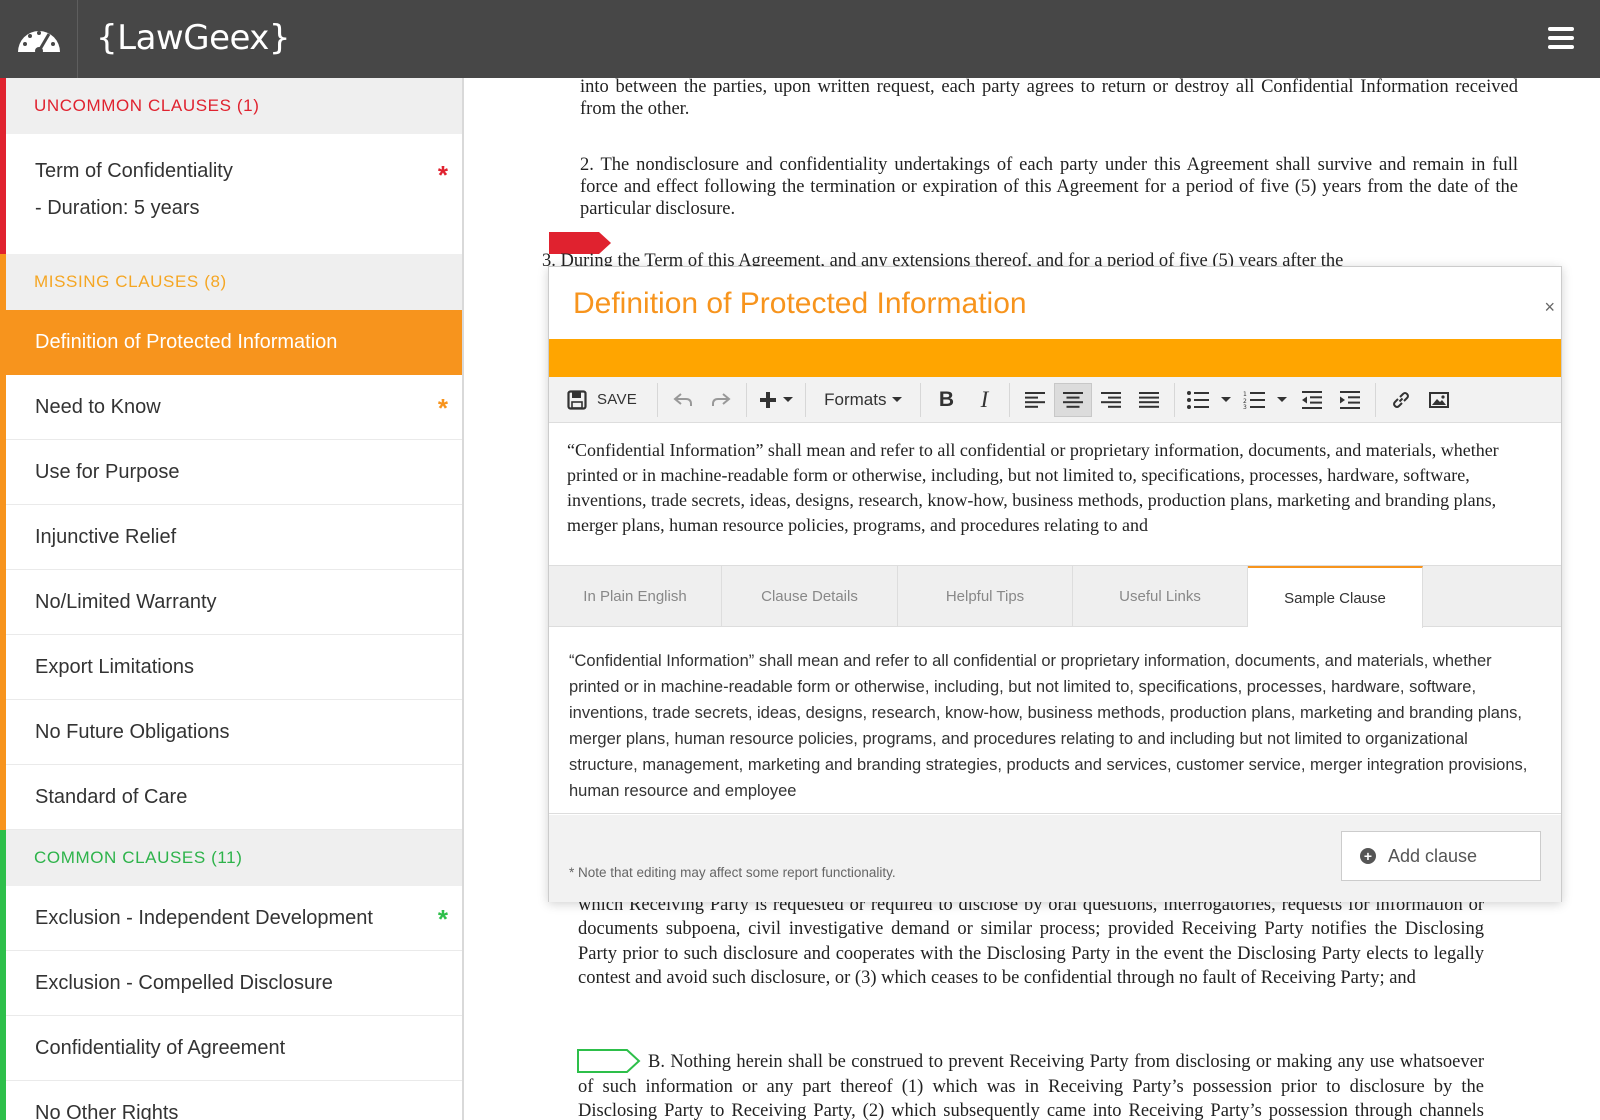  Describe the element at coordinates (184, 982) in the screenshot. I see `sidebar-item-label: Exclusion - Compelled Disclosure` at that location.